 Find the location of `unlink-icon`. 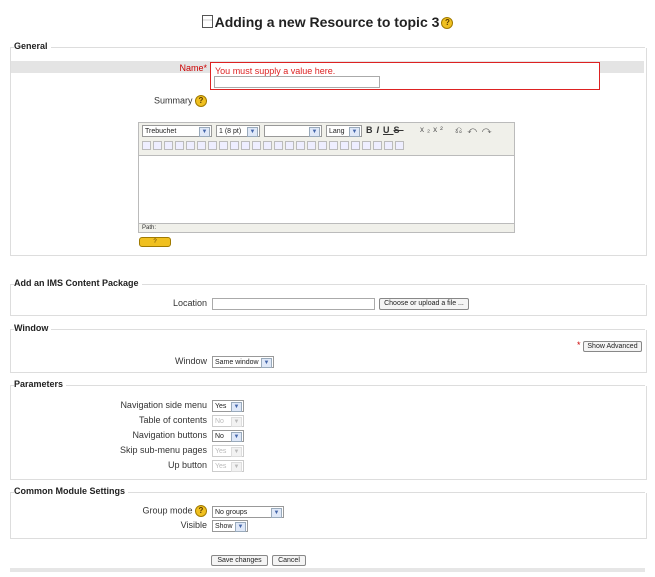

unlink-icon is located at coordinates (311, 146).